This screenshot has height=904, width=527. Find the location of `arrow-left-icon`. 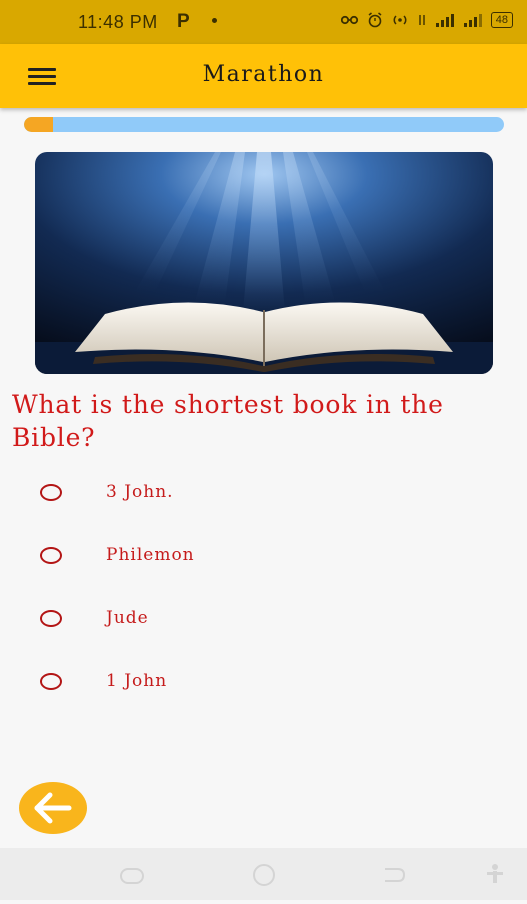

arrow-left-icon is located at coordinates (53, 808).